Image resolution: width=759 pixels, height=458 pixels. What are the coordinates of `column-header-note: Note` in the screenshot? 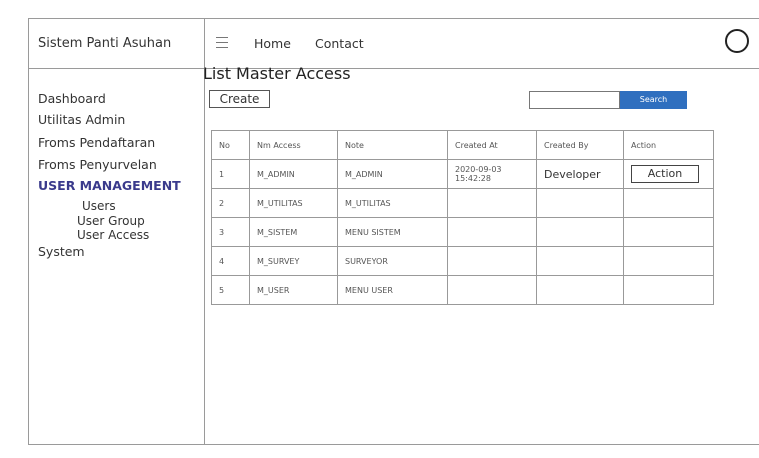 It's located at (392, 145).